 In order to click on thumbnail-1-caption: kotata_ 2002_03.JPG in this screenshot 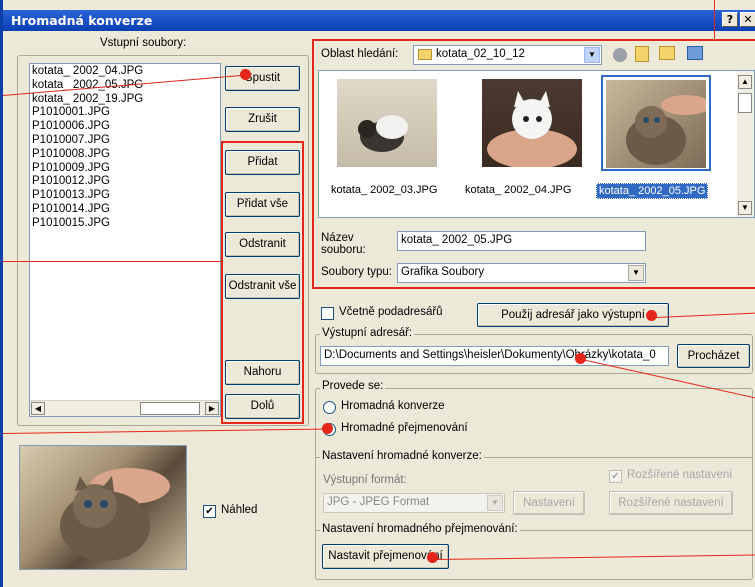, I will do `click(384, 190)`.